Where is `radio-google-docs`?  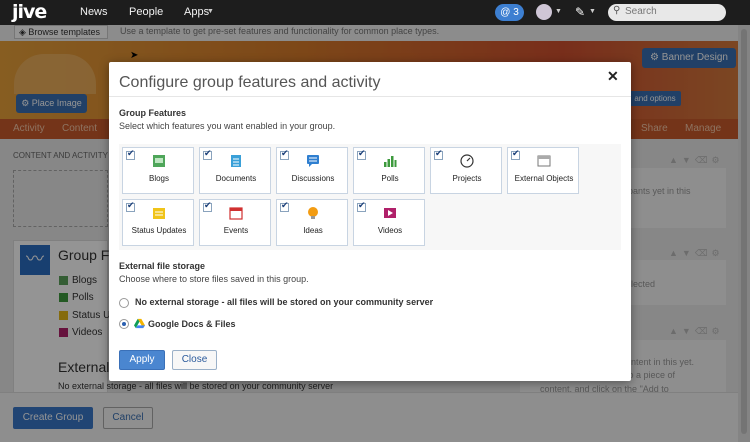
radio-google-docs is located at coordinates (124, 324).